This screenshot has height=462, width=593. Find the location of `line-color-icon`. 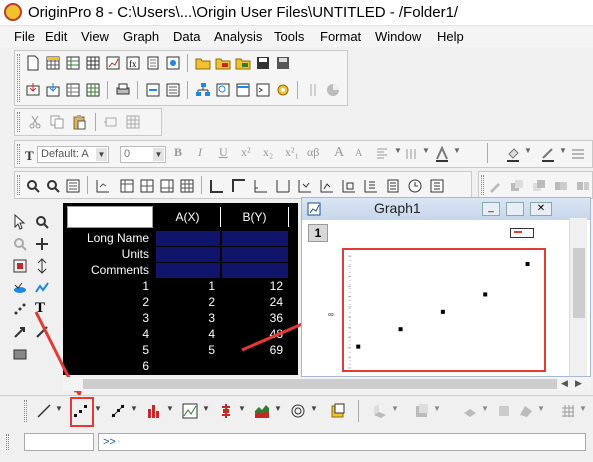

line-color-icon is located at coordinates (548, 154).